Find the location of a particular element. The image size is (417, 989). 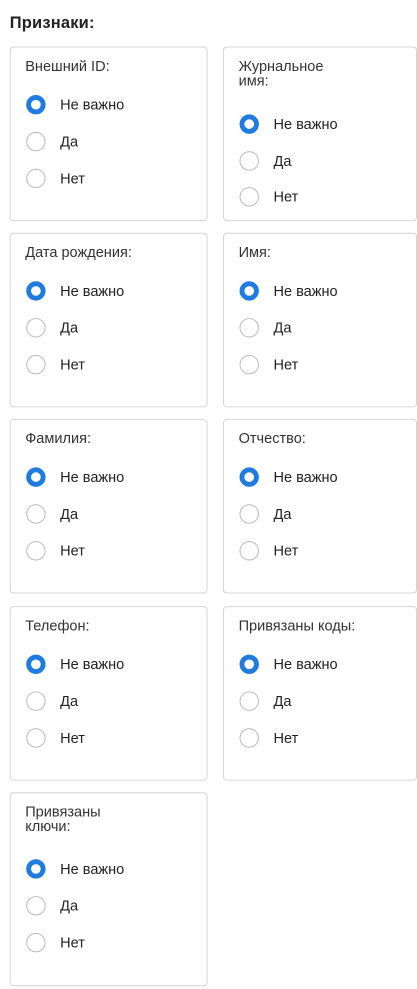

filter-card-phone: Телефон: Не важно Да Нет is located at coordinates (108, 693).